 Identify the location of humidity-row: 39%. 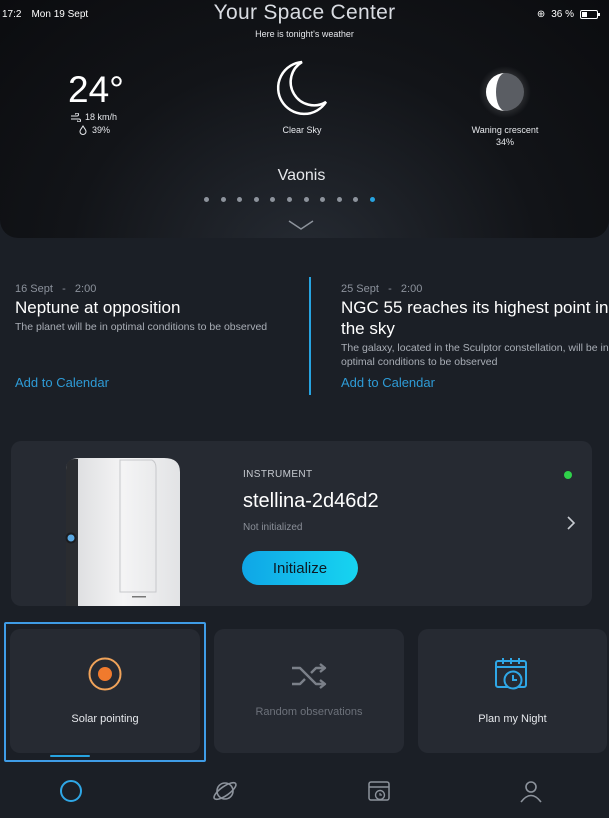
(94, 130).